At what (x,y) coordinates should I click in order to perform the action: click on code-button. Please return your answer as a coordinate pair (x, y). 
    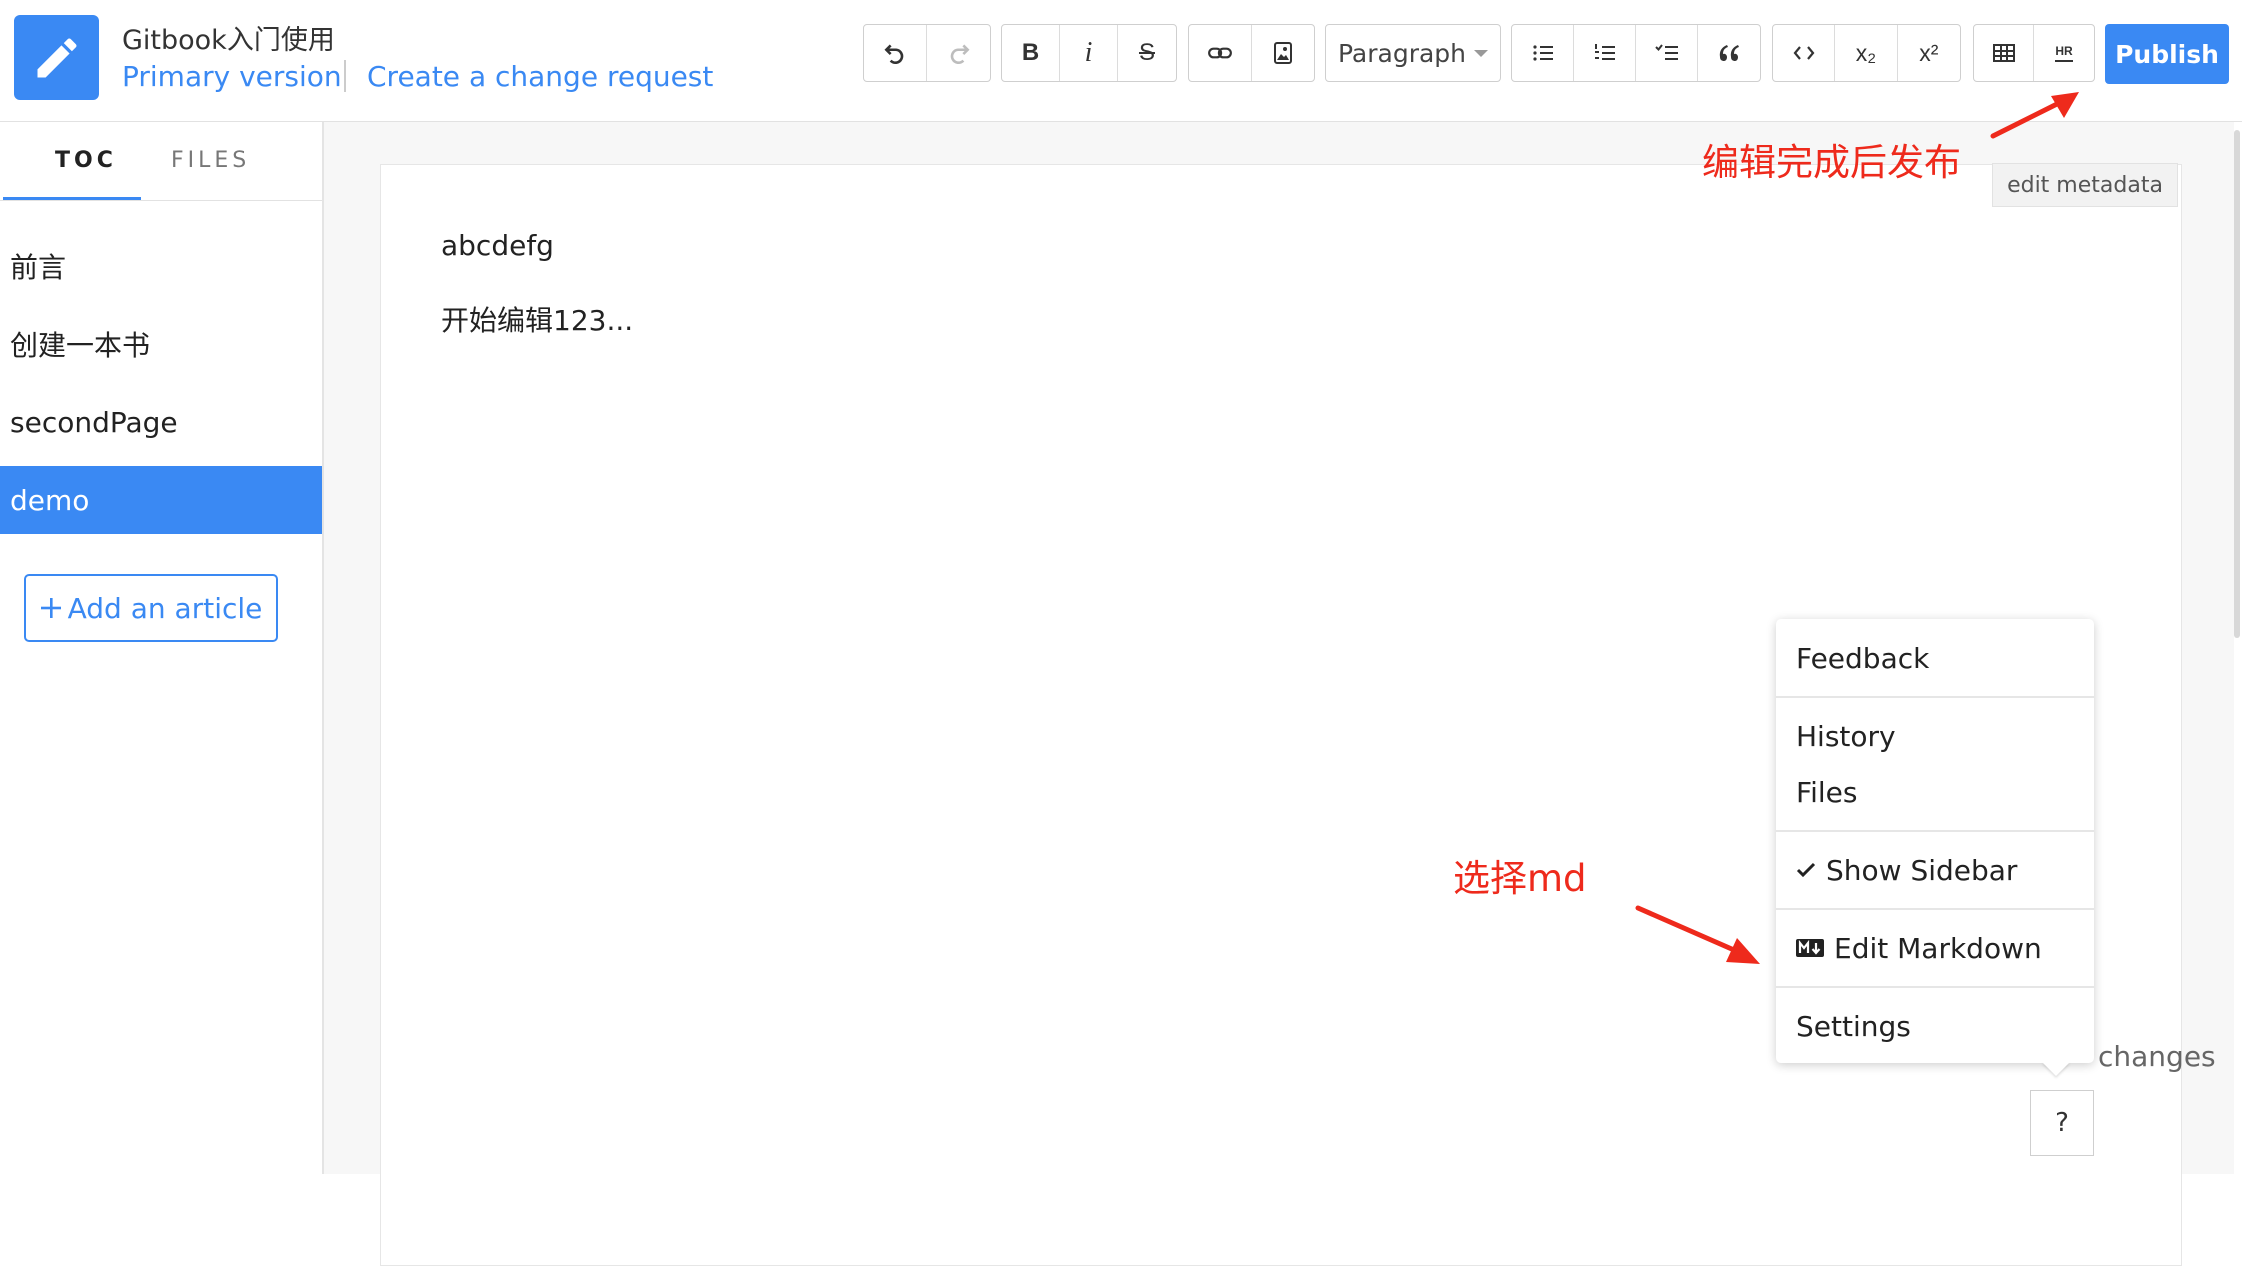
    Looking at the image, I should click on (1804, 53).